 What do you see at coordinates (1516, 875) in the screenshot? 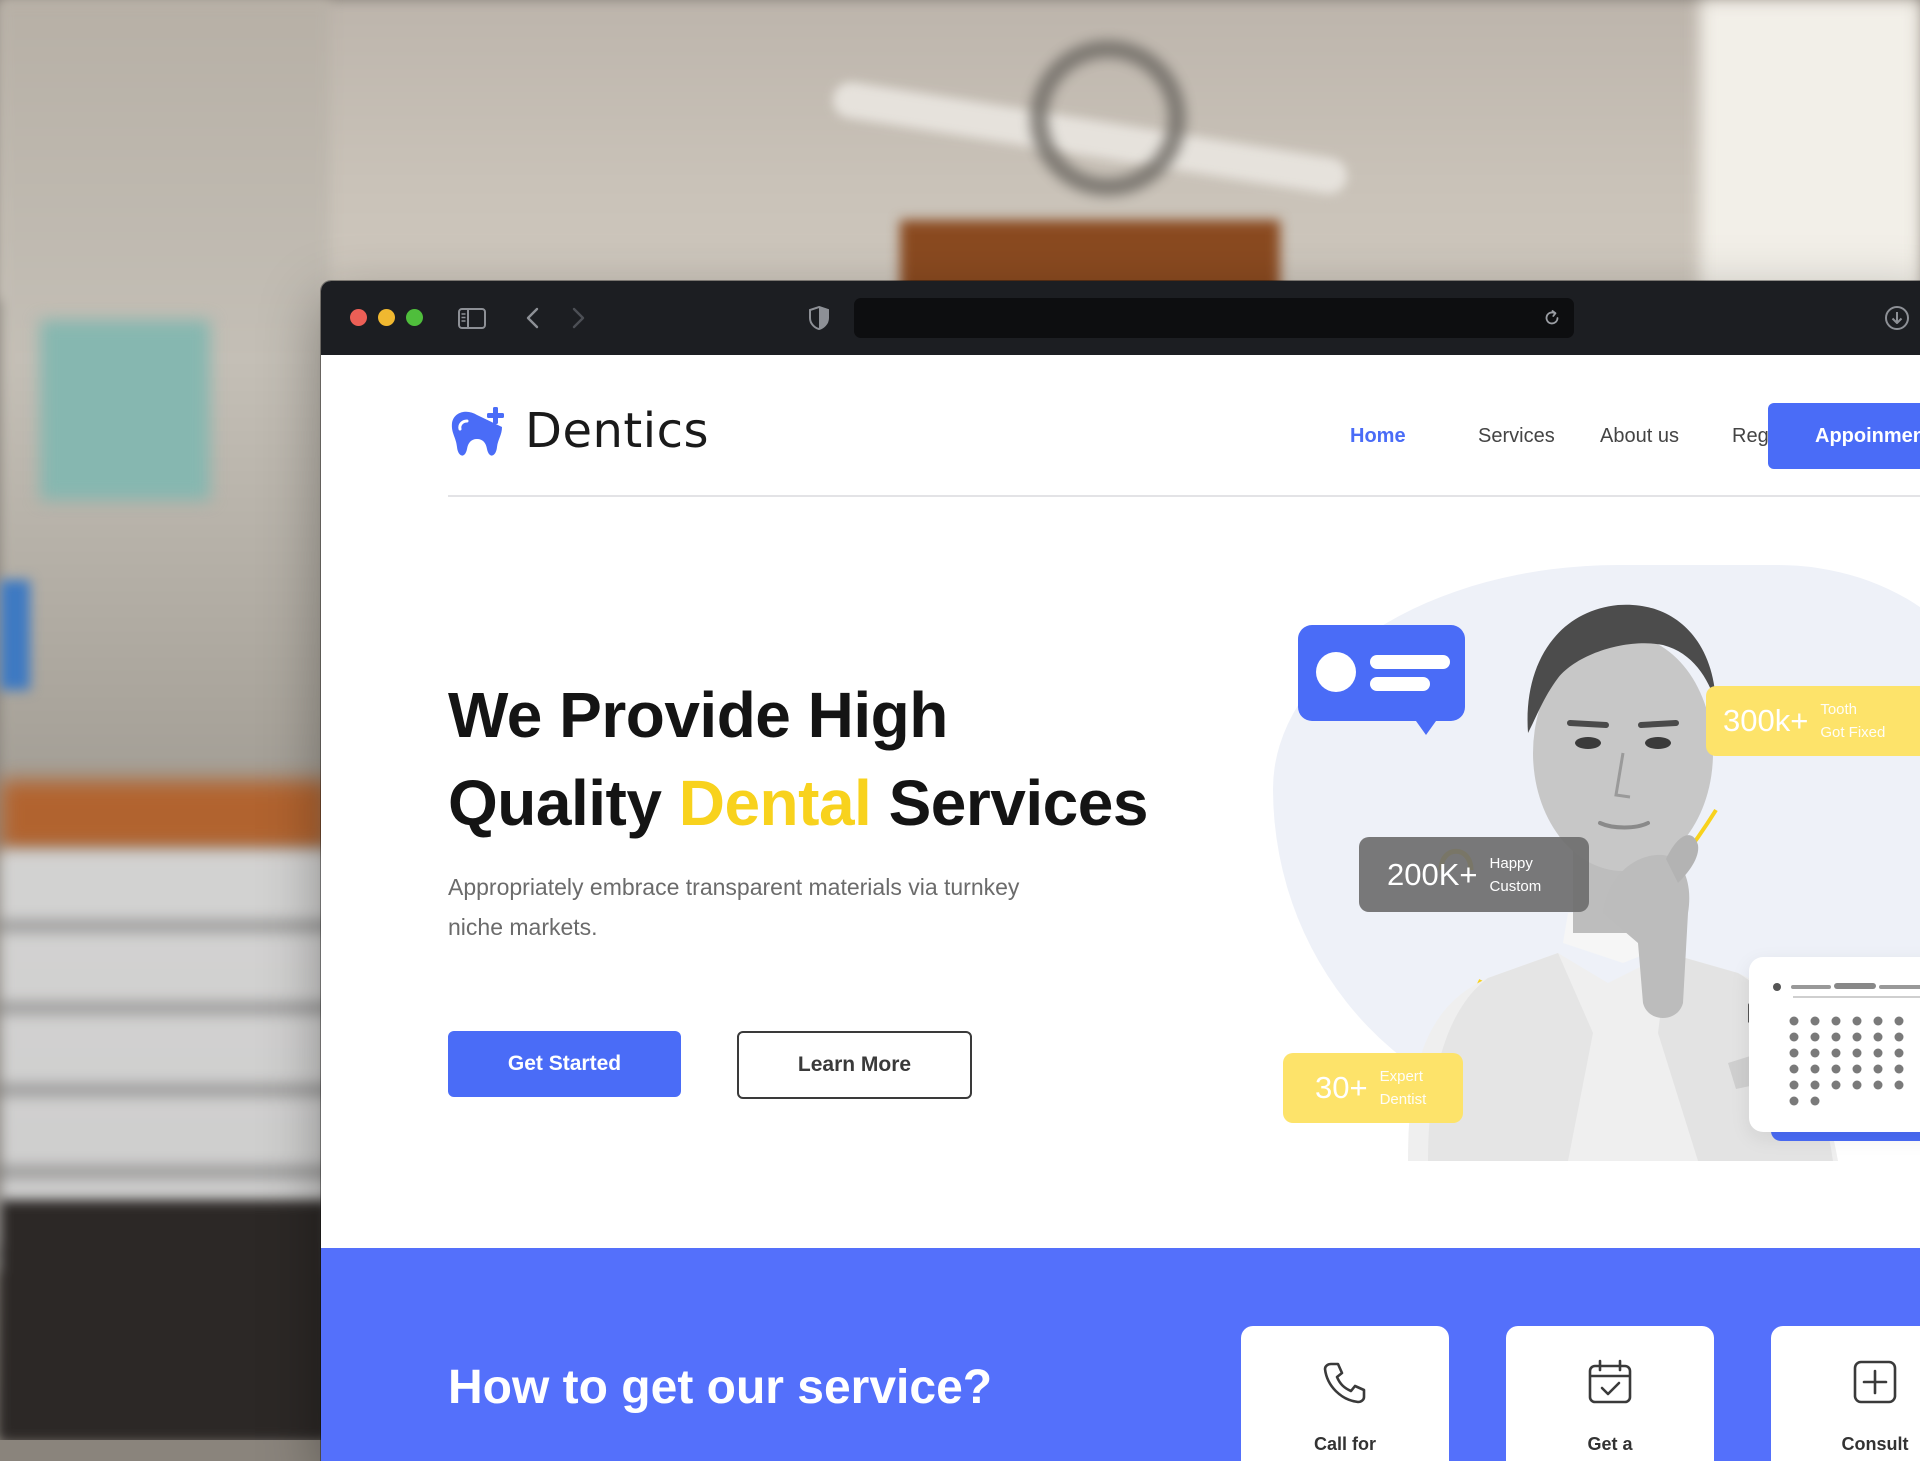
I see `stat-label: Happy Custom` at bounding box center [1516, 875].